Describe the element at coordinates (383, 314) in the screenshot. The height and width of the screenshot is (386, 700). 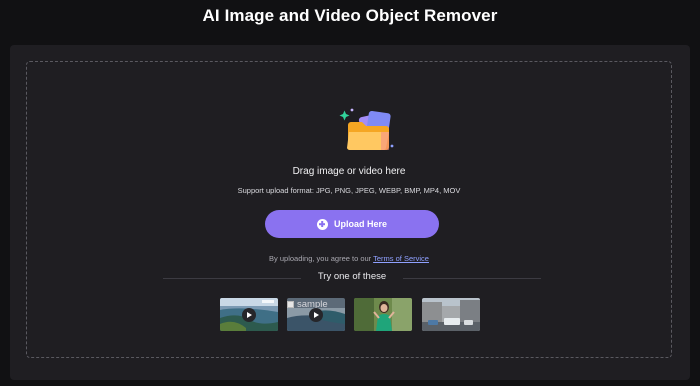
I see `sample-thumb-woman-image` at that location.